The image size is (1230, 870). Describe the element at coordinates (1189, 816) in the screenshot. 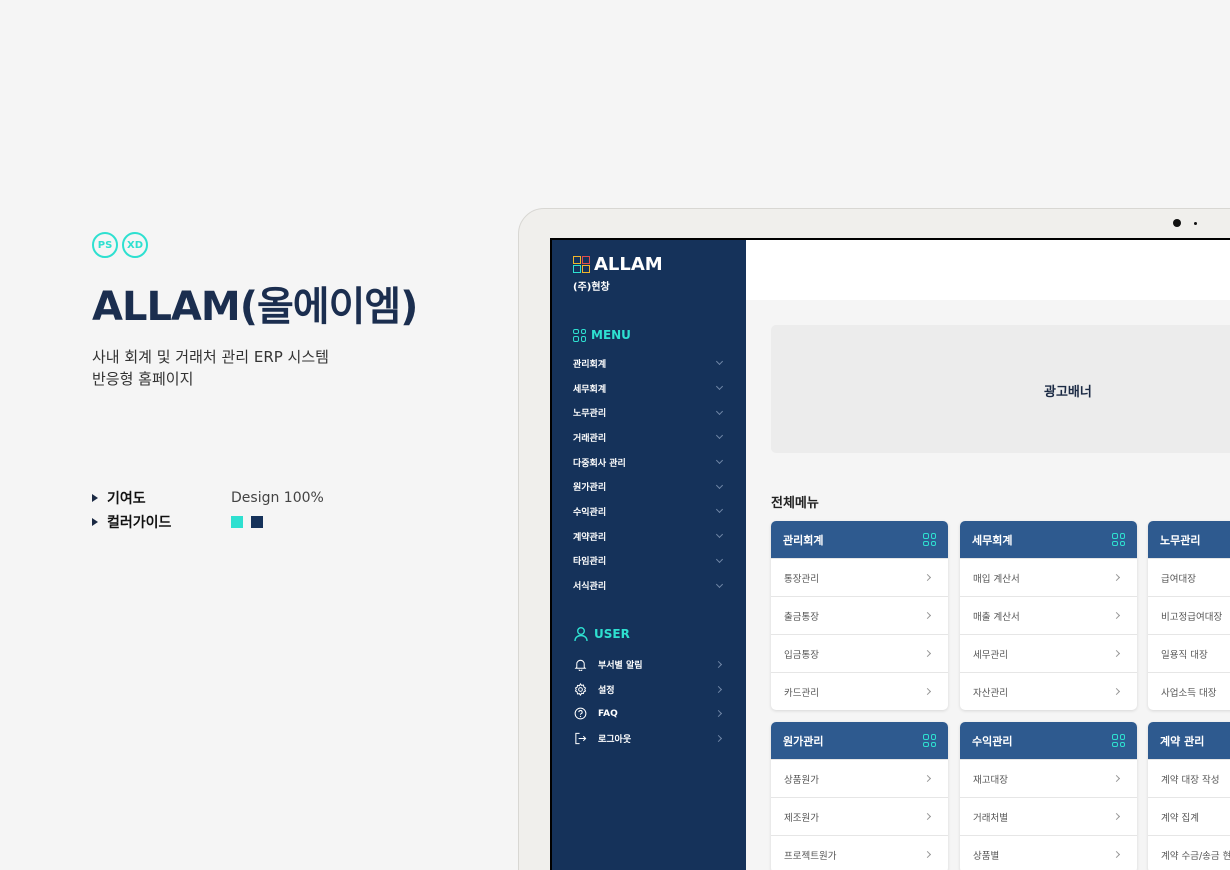

I see `card-item: 계약 집계` at that location.